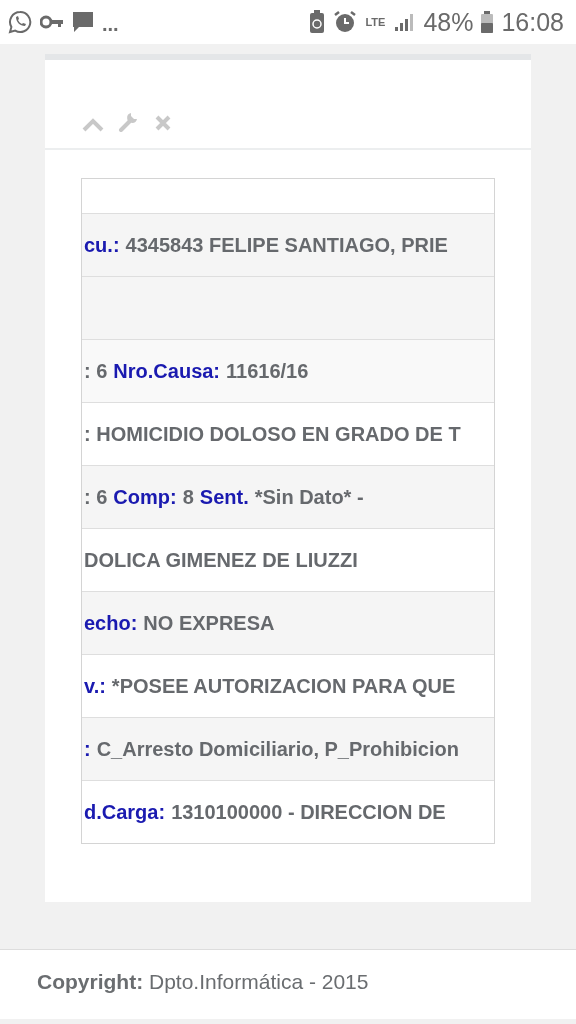 This screenshot has width=576, height=1024. I want to click on field-label: :, so click(87, 749).